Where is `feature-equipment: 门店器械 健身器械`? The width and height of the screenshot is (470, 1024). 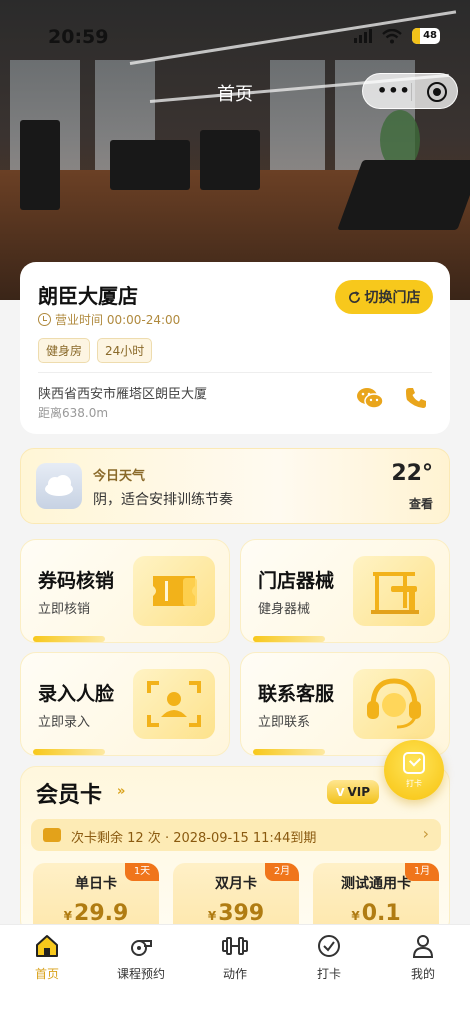 feature-equipment: 门店器械 健身器械 is located at coordinates (345, 591).